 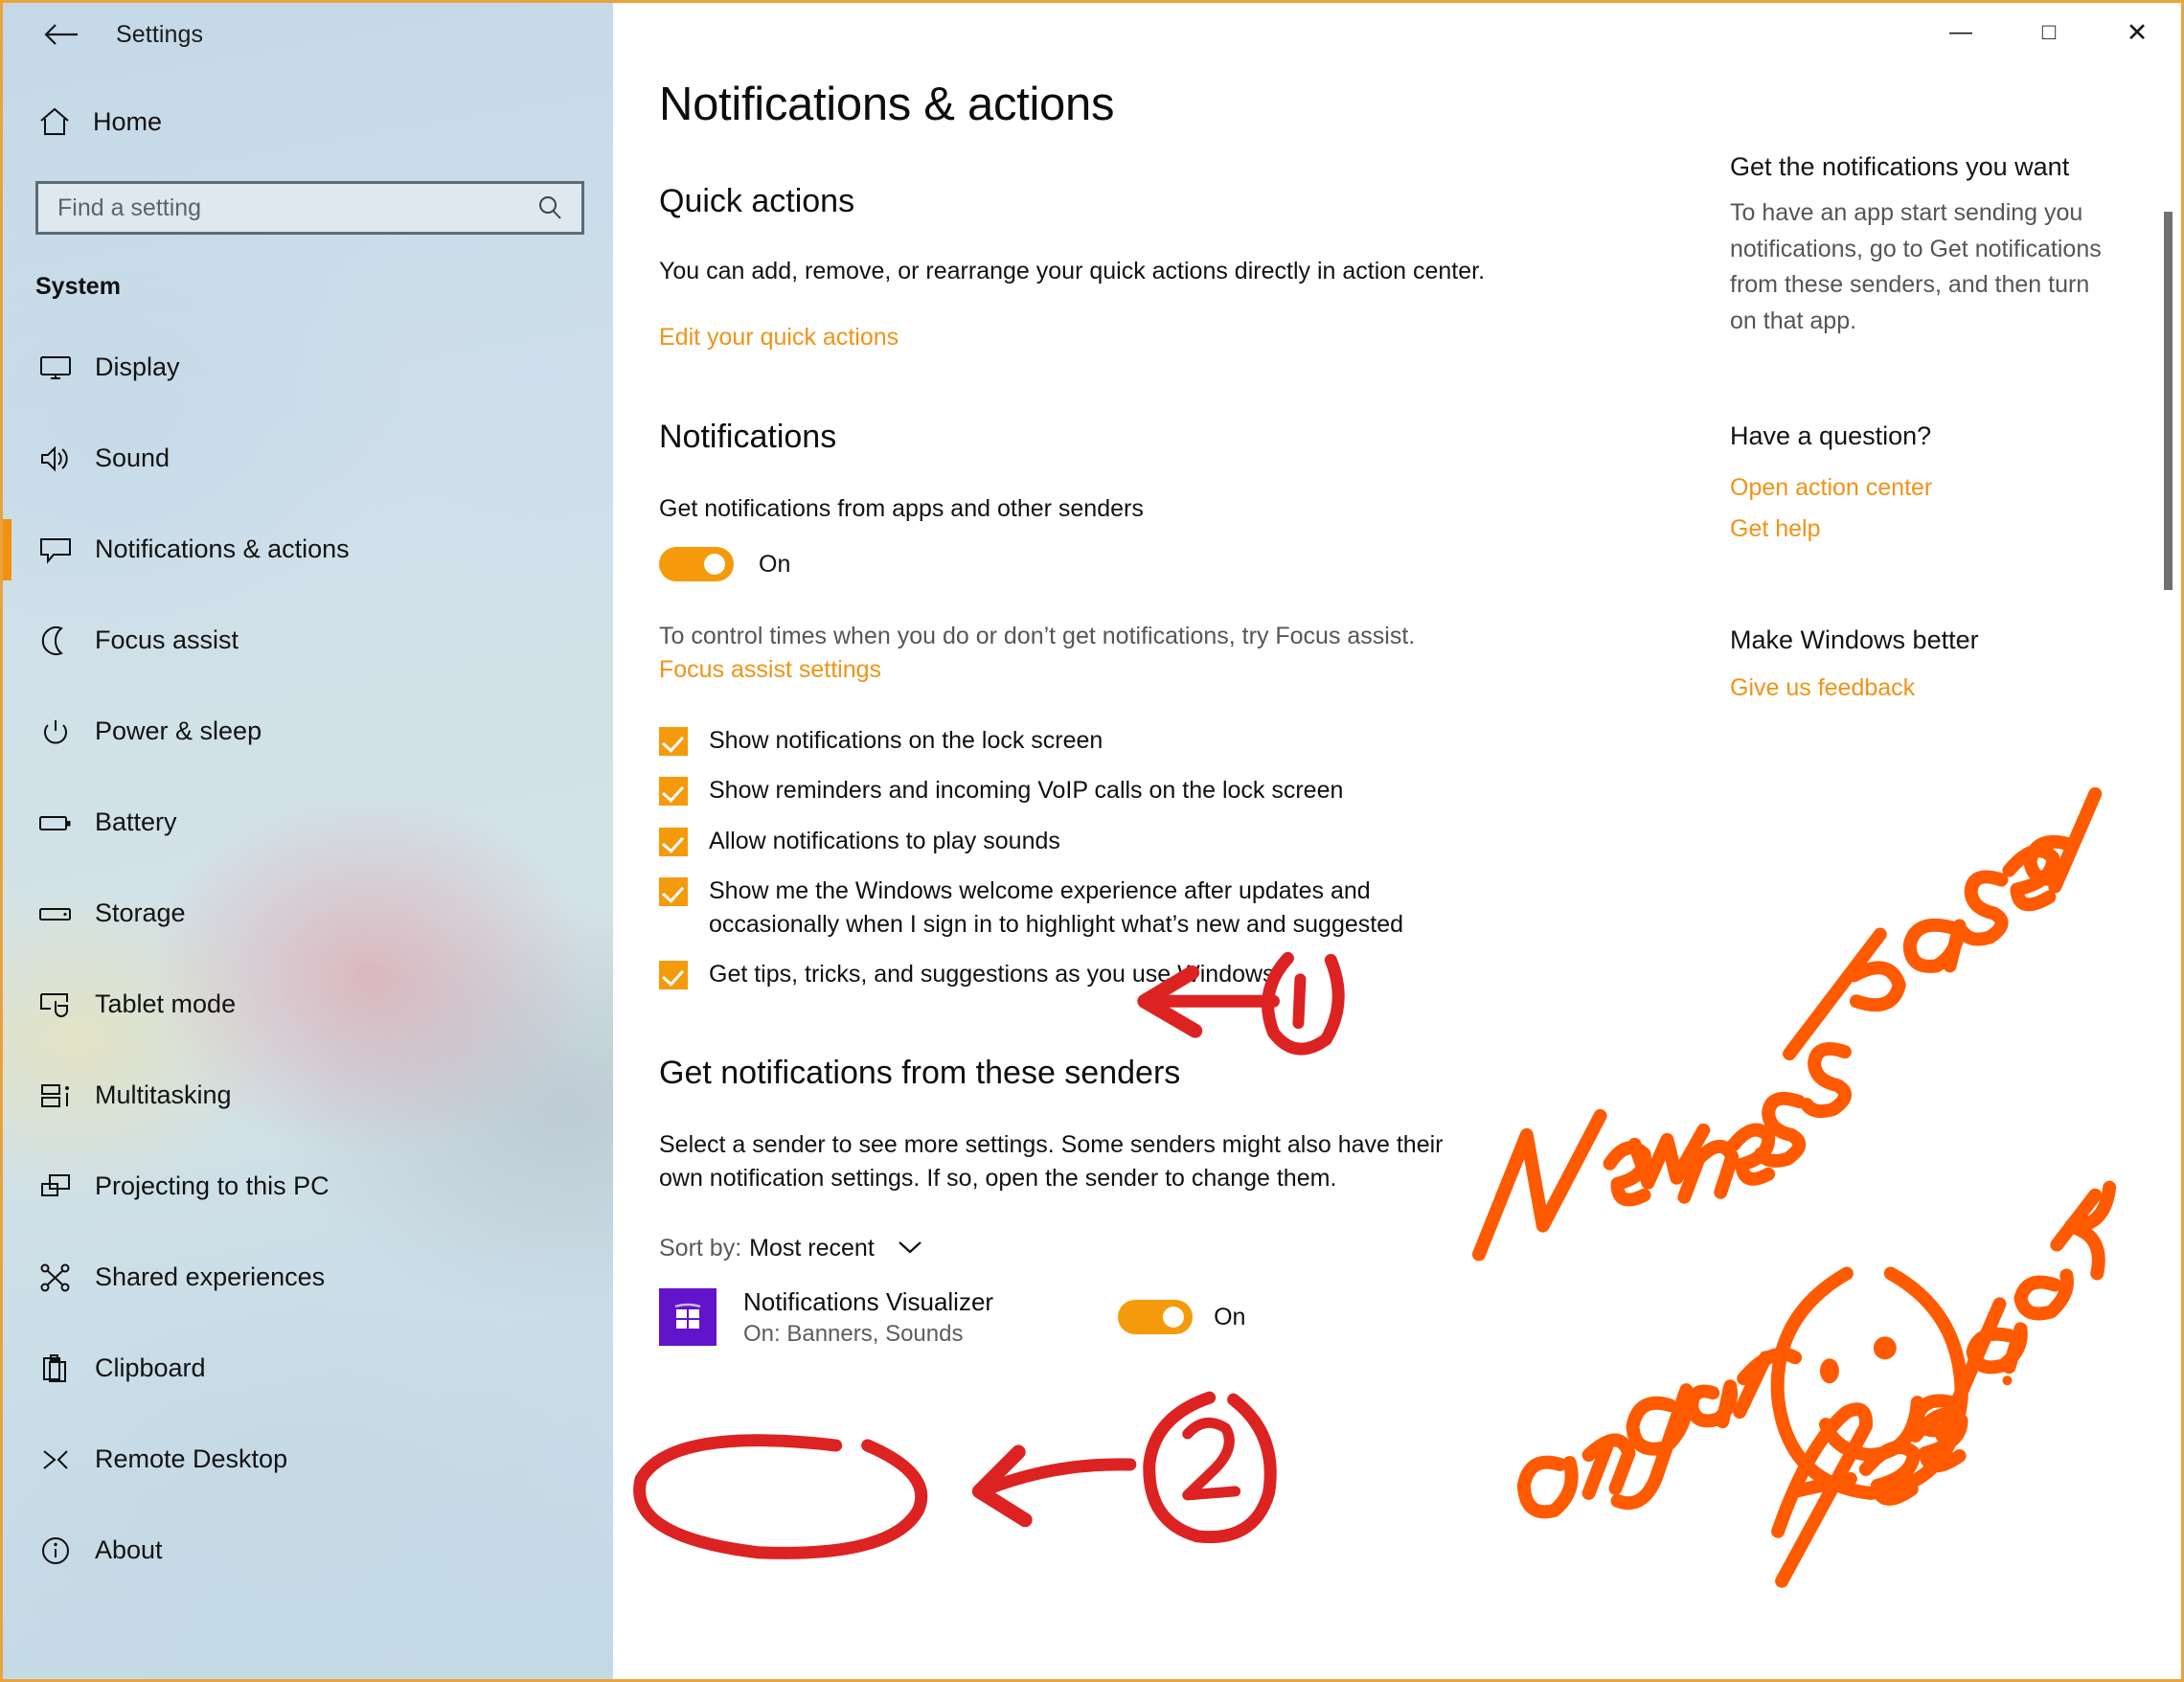 What do you see at coordinates (1156, 1317) in the screenshot?
I see `sender-toggle` at bounding box center [1156, 1317].